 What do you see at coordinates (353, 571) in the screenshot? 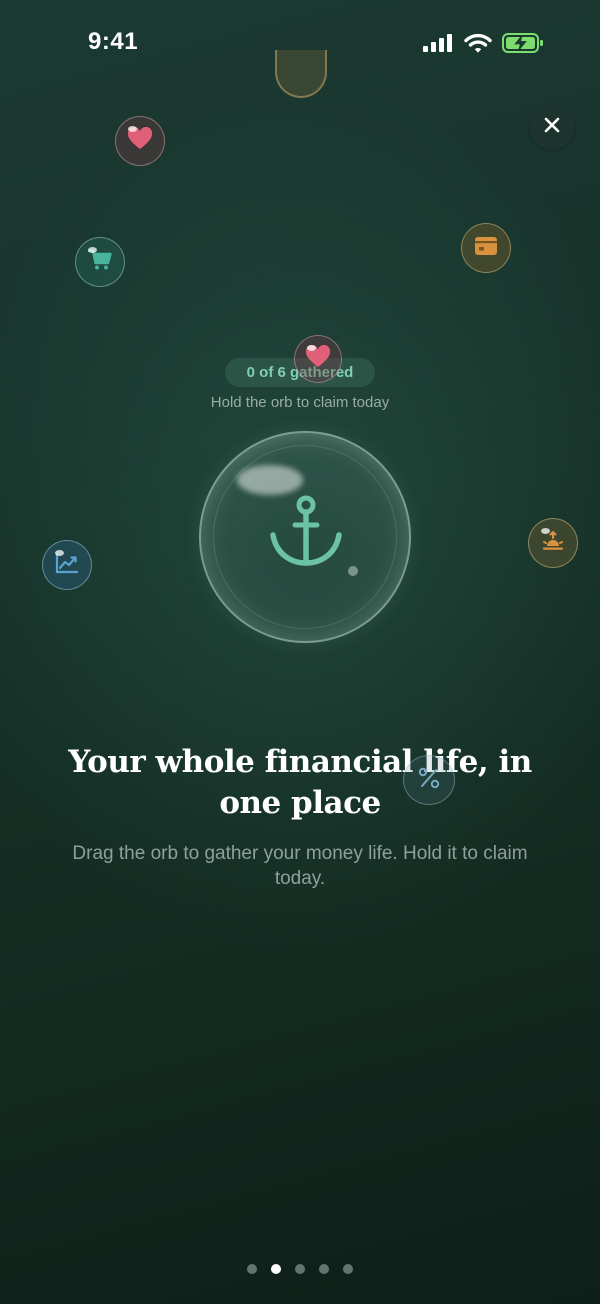
I see `orb-dot` at bounding box center [353, 571].